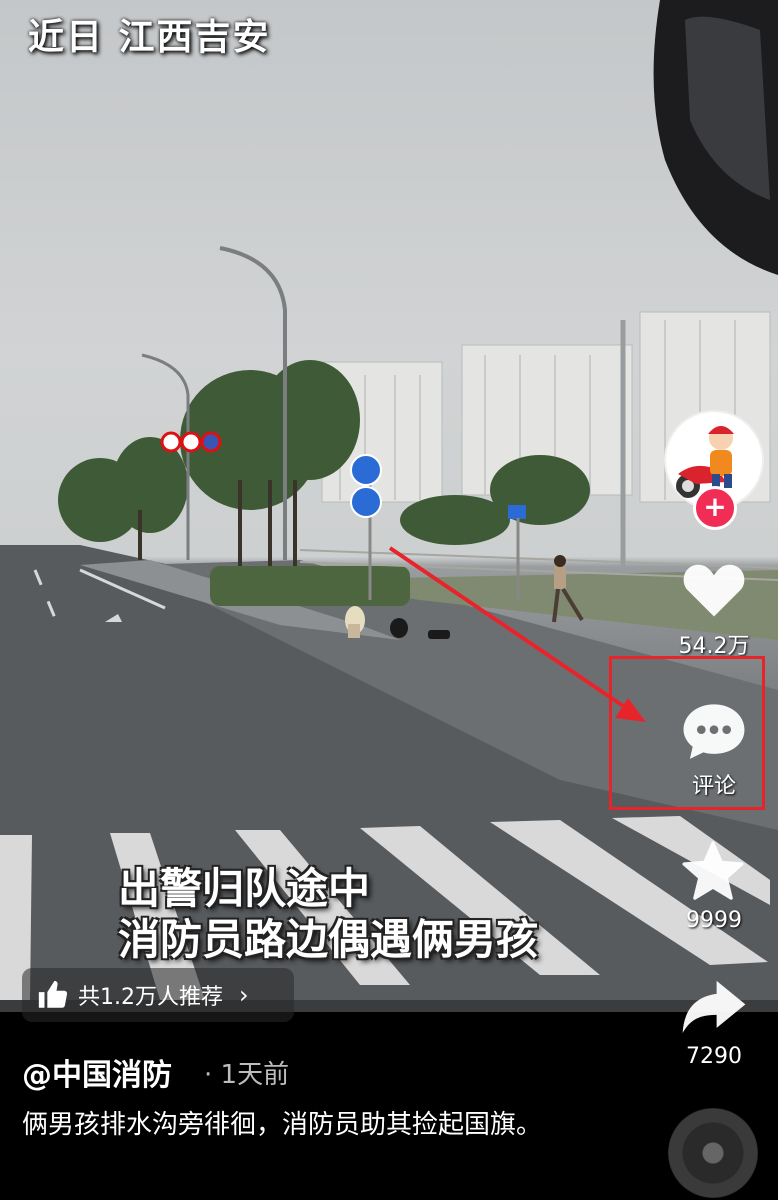  Describe the element at coordinates (715, 508) in the screenshot. I see `follow-button: +` at that location.